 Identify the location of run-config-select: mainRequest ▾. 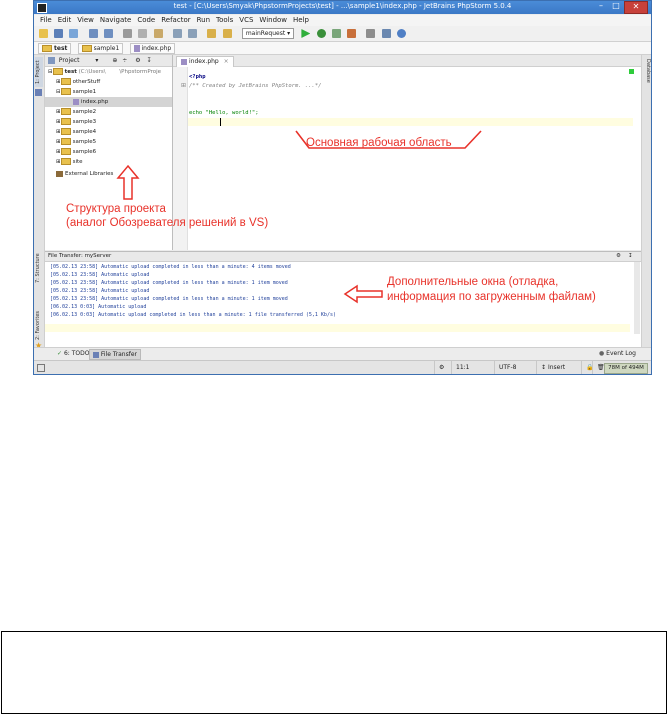
(268, 33).